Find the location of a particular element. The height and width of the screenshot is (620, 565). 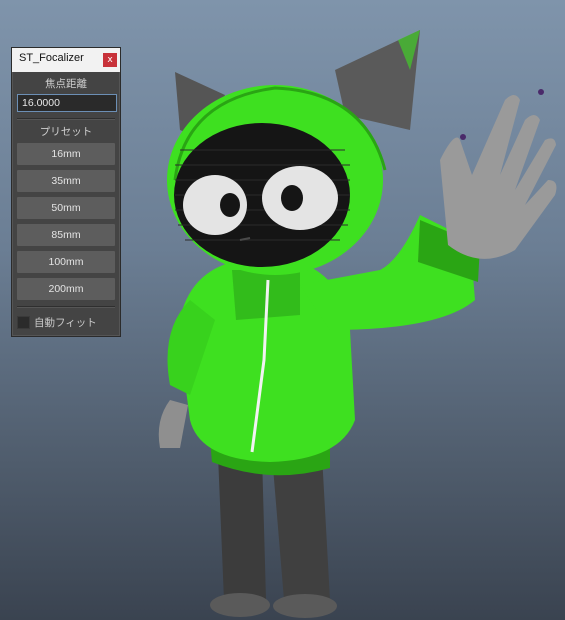

preset-label: プリセット is located at coordinates (66, 132).